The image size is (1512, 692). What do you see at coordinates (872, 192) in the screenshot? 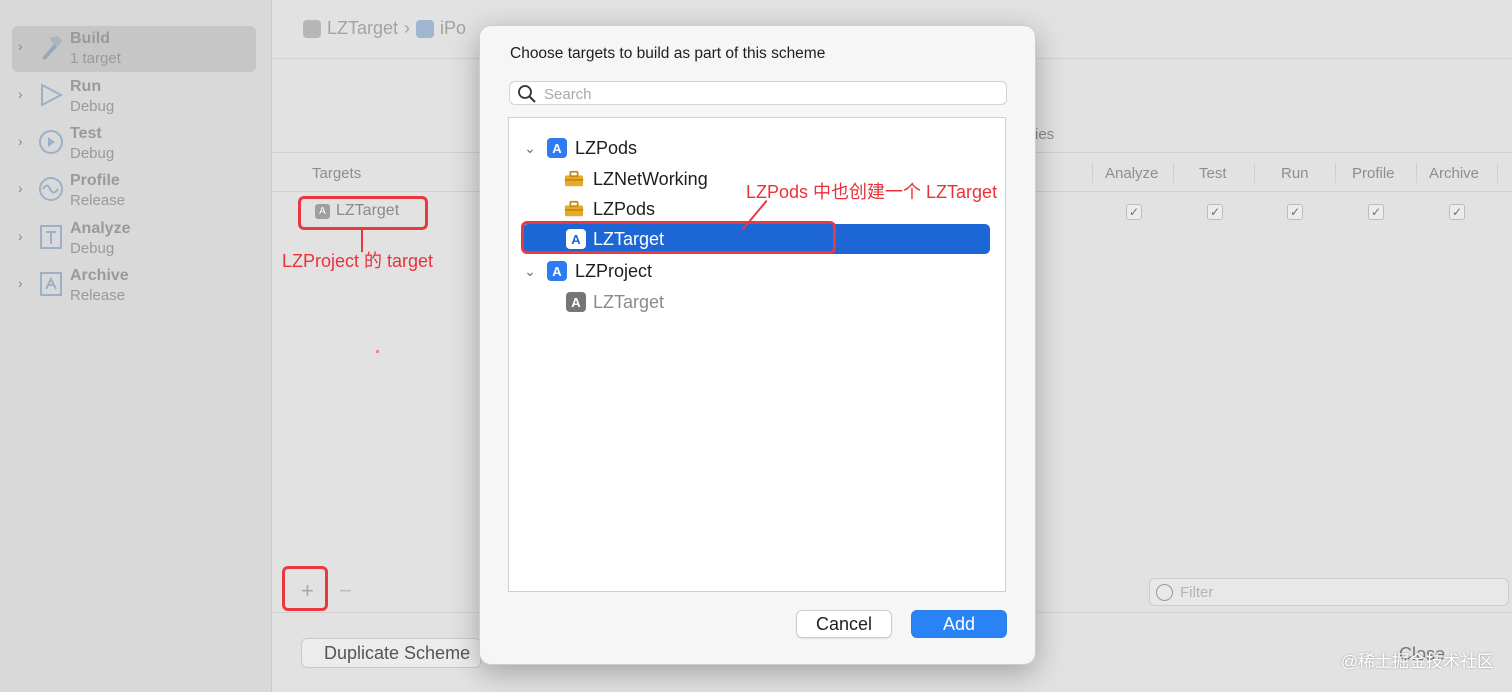
I see `annotation-pods-note: LZPods 中也创建一个 LZTarget` at bounding box center [872, 192].